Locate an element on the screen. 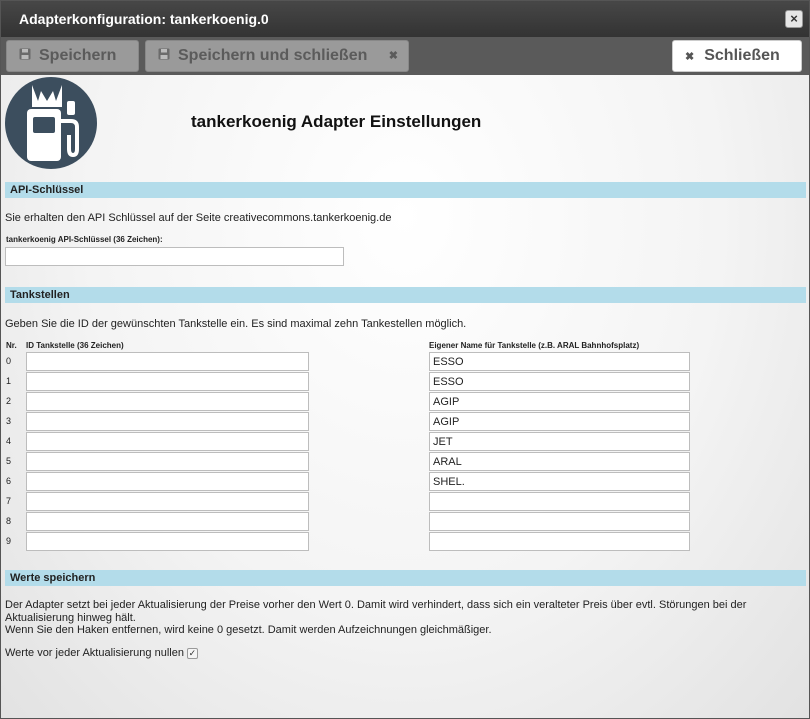 Image resolution: width=810 pixels, height=719 pixels. station-nr: 7 is located at coordinates (9, 501).